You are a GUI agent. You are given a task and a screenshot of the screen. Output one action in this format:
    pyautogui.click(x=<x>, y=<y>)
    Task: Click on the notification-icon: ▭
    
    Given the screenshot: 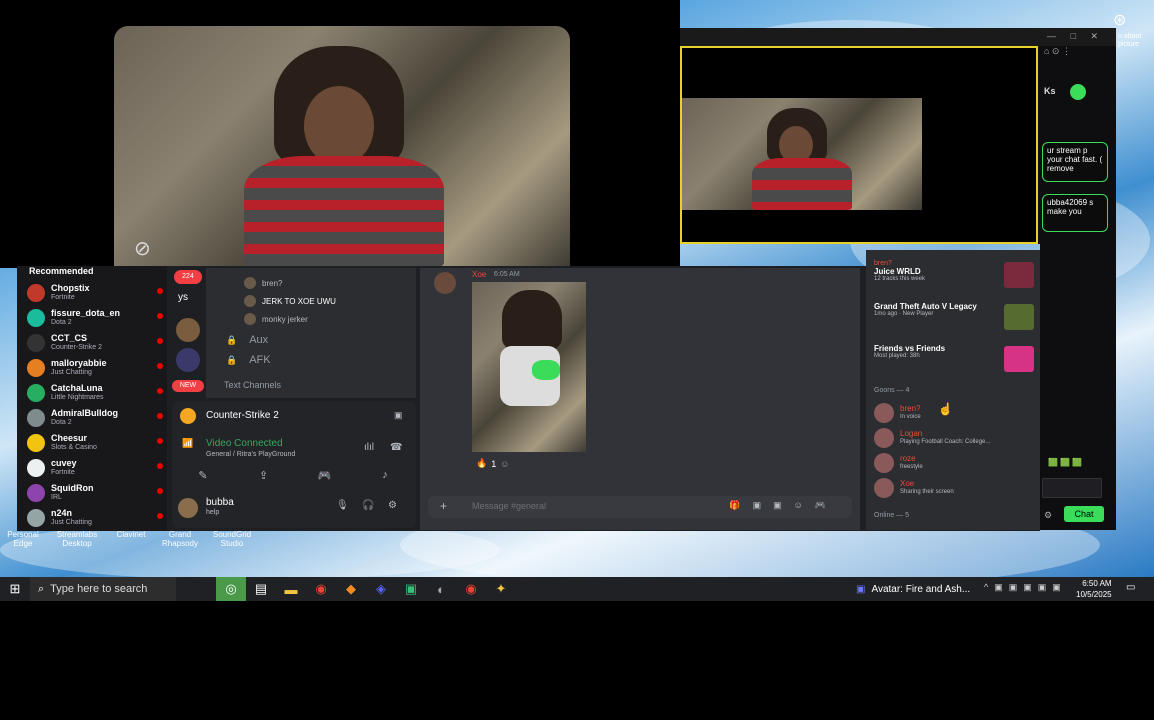 What is the action you would take?
    pyautogui.click(x=1130, y=587)
    